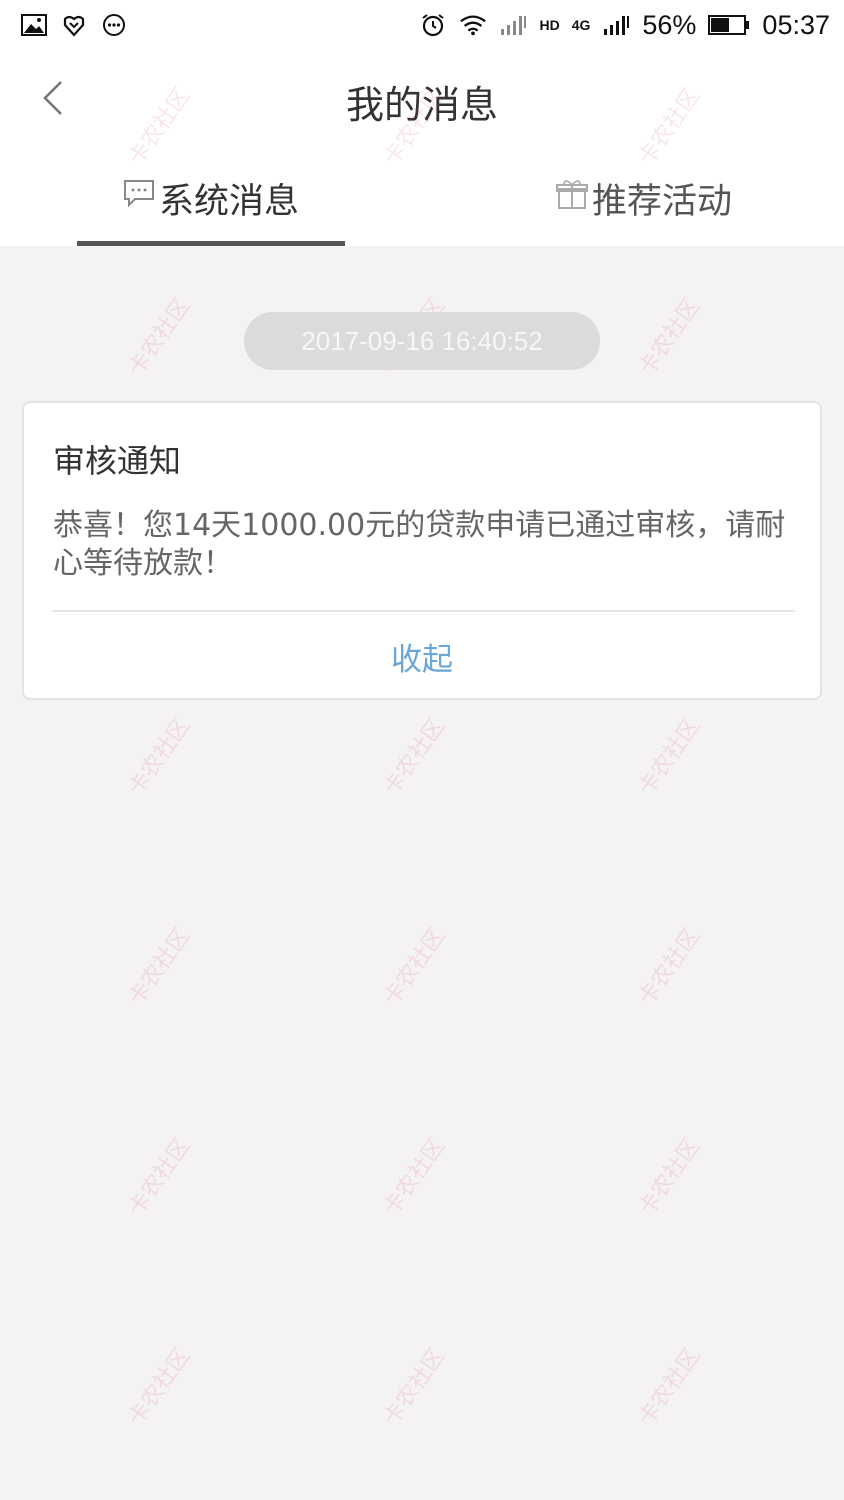 The width and height of the screenshot is (844, 1500). What do you see at coordinates (211, 243) in the screenshot?
I see `active-tab-indicator` at bounding box center [211, 243].